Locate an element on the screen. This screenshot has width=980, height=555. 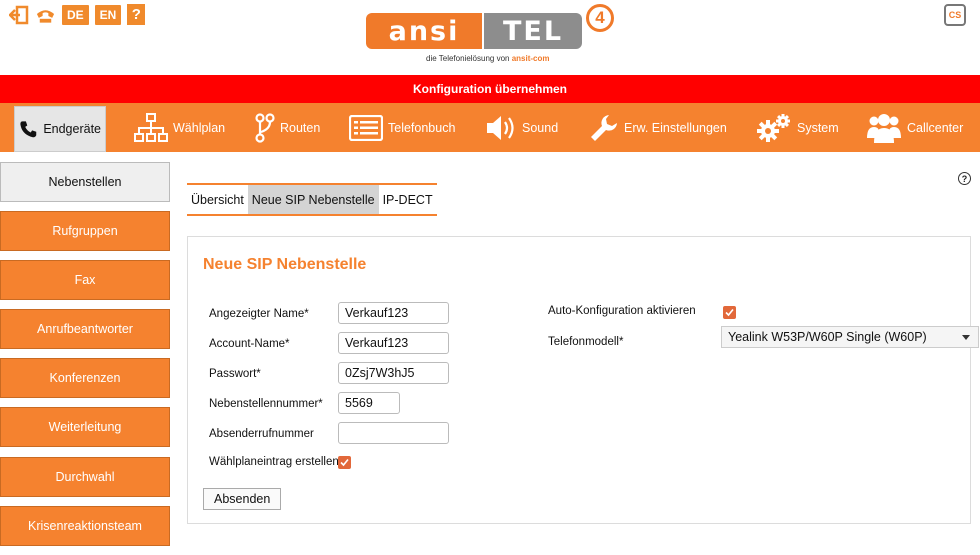
display-name-field is located at coordinates (393, 313).